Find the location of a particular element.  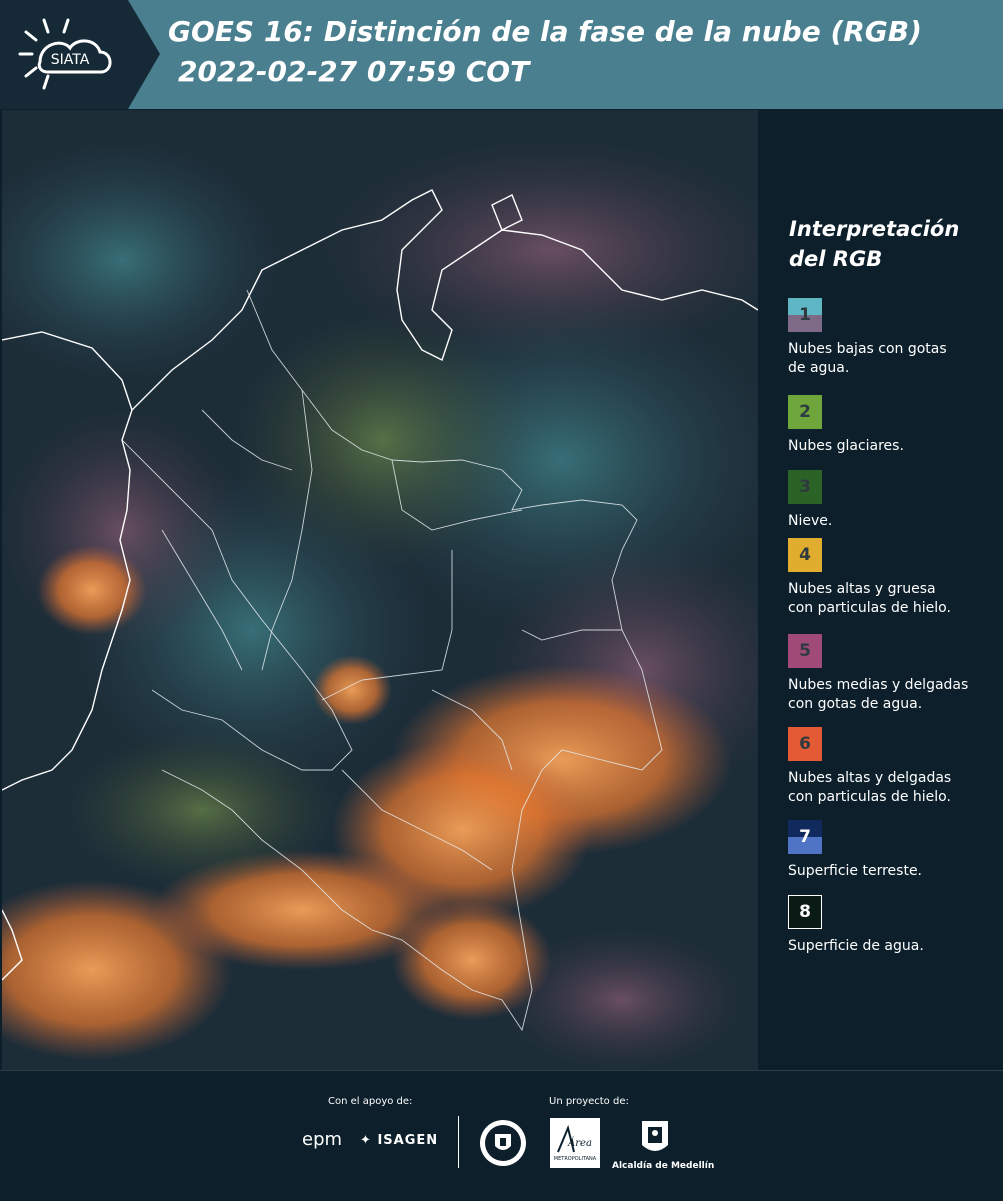

legend-text-3: Nieve. is located at coordinates (893, 521).